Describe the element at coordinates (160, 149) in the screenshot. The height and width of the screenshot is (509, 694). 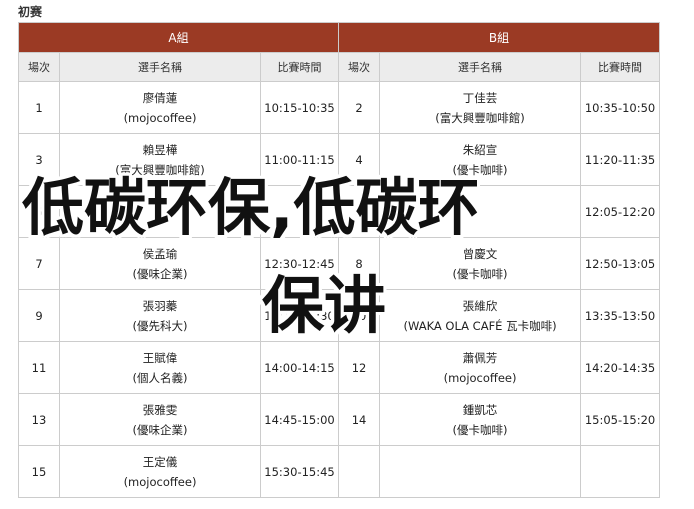
I see `player-name: 賴昱樺` at that location.